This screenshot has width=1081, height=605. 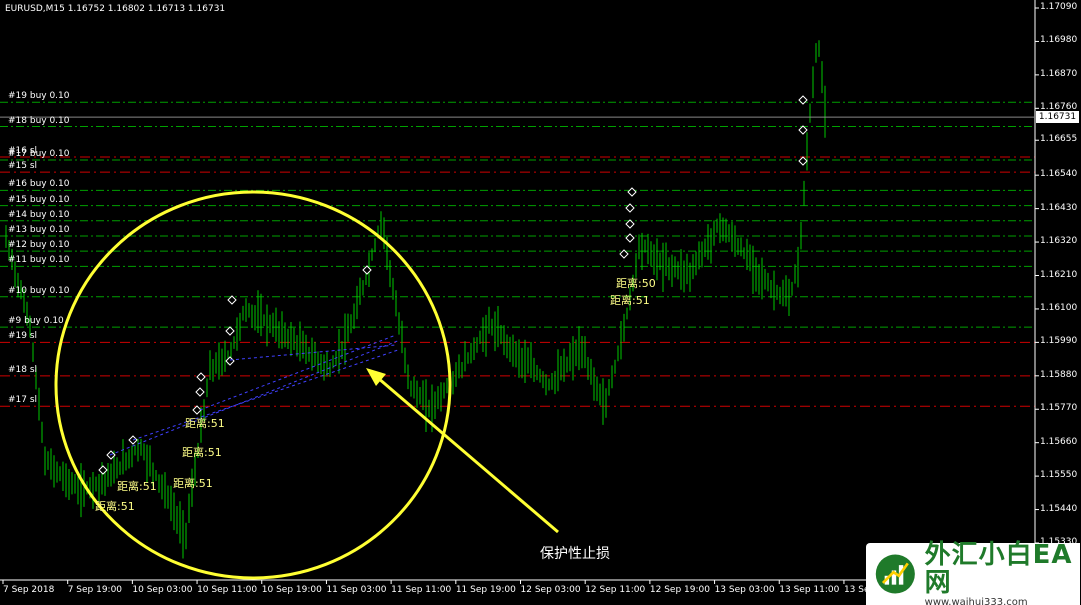 What do you see at coordinates (162, 590) in the screenshot?
I see `date-tick-label: 10 Sep 03:00` at bounding box center [162, 590].